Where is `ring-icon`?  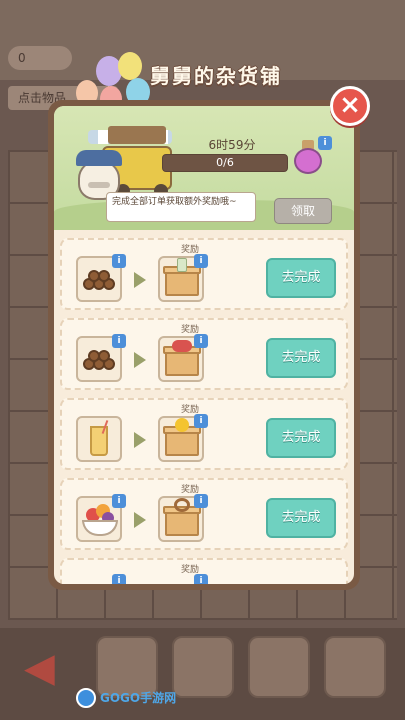
ring-icon is located at coordinates (182, 505).